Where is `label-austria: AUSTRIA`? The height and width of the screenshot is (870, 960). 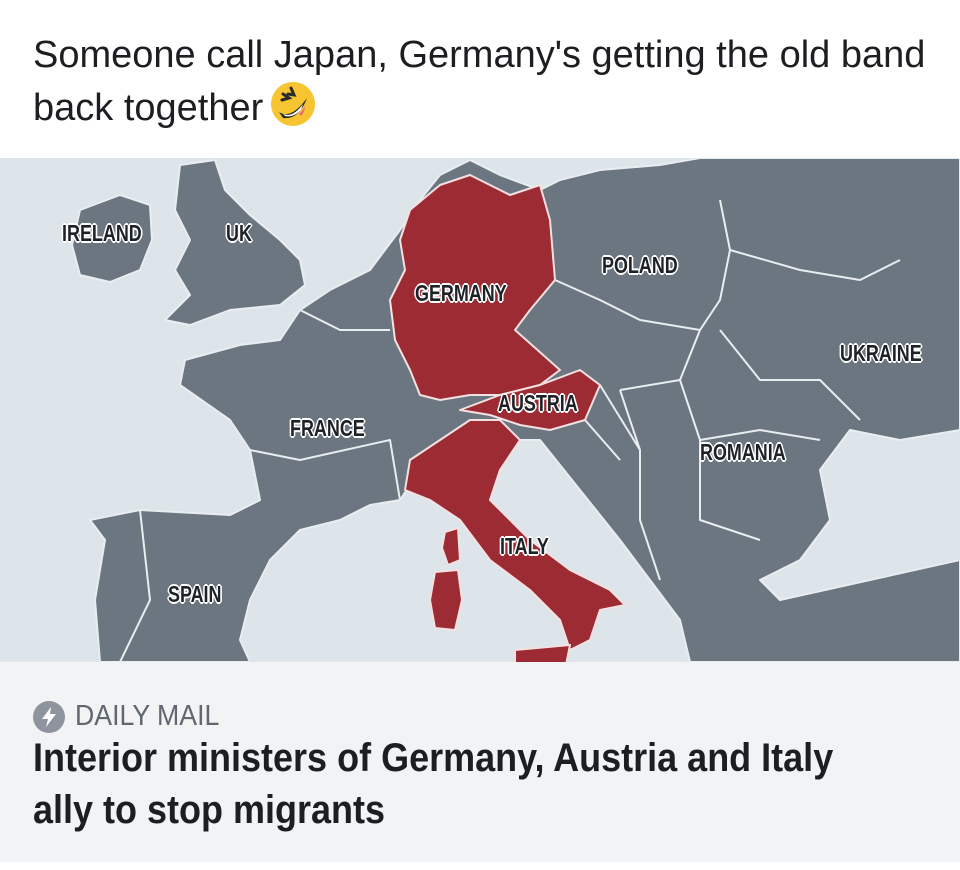 label-austria: AUSTRIA is located at coordinates (538, 403).